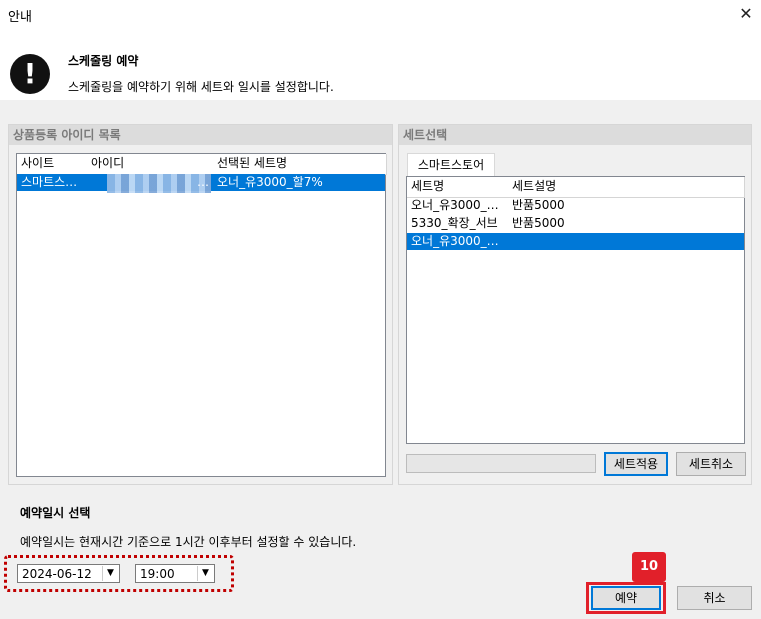 The height and width of the screenshot is (619, 761). What do you see at coordinates (270, 182) in the screenshot?
I see `cell-set-name: 오너_유3000_할7%` at bounding box center [270, 182].